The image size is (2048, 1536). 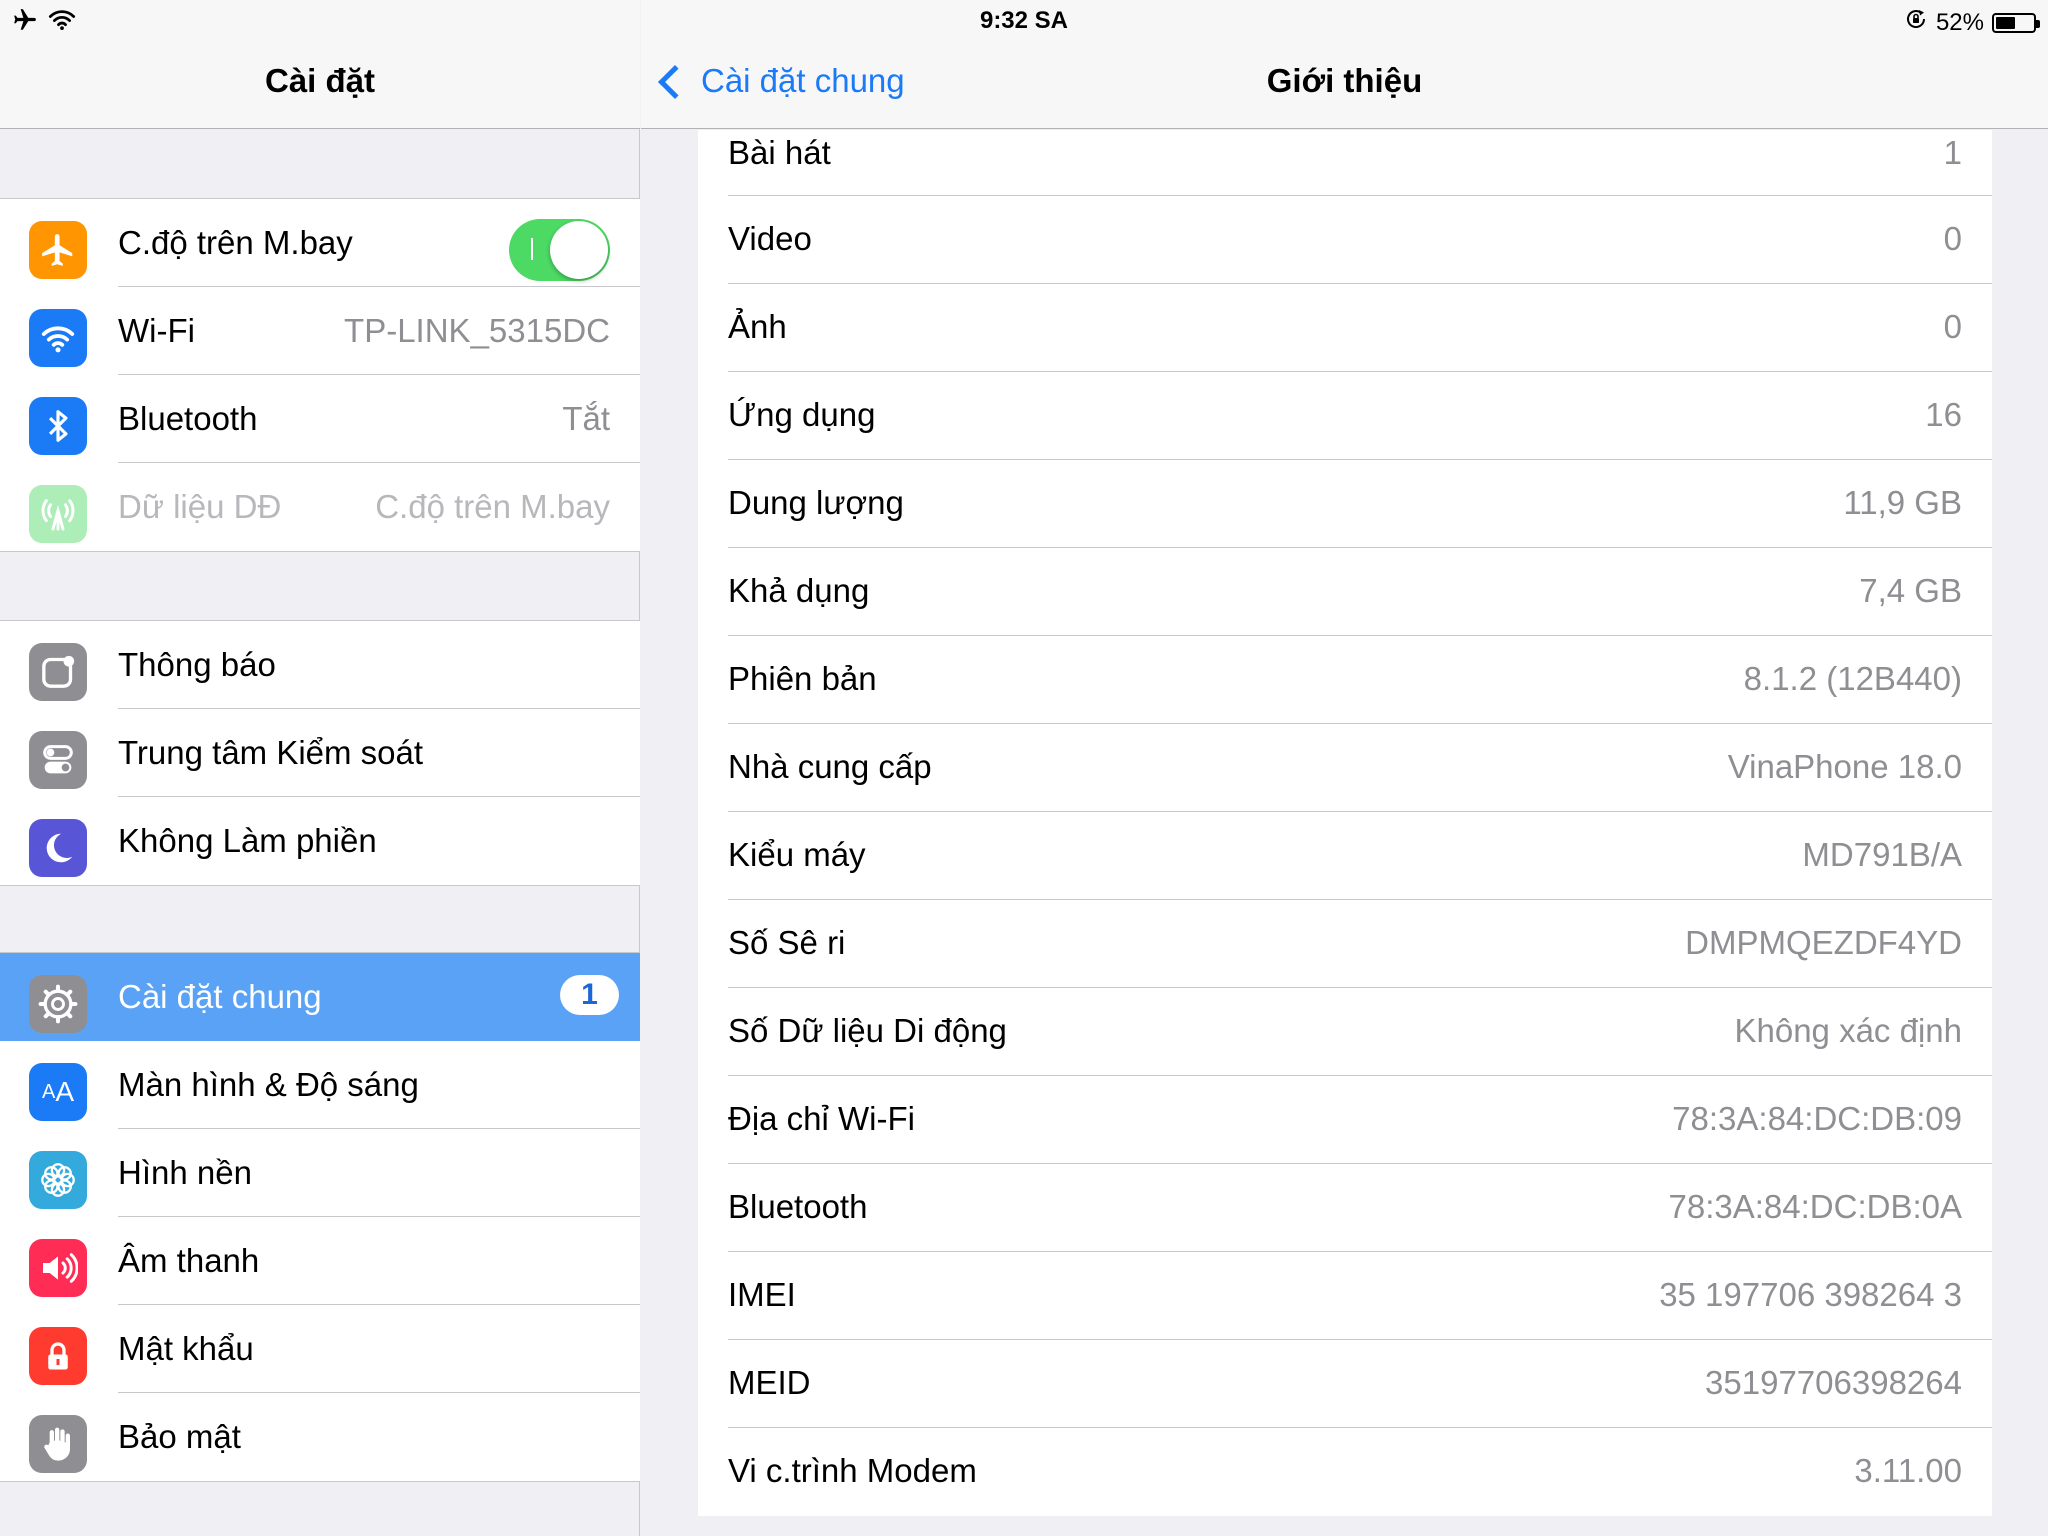 I want to click on wifi-icon, so click(x=58, y=338).